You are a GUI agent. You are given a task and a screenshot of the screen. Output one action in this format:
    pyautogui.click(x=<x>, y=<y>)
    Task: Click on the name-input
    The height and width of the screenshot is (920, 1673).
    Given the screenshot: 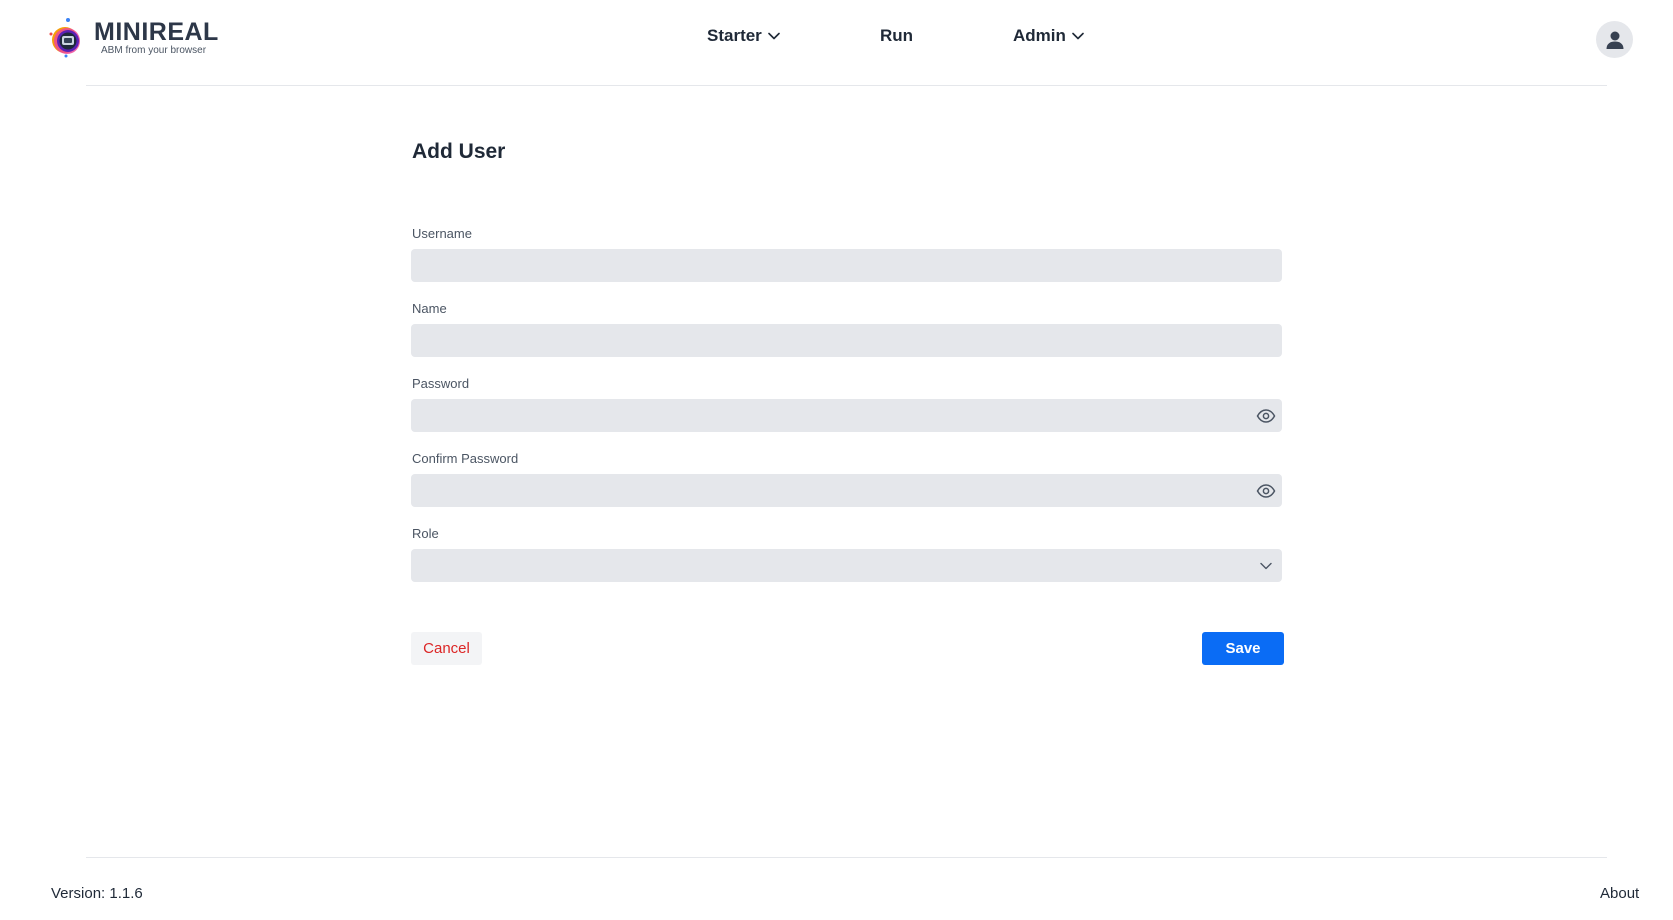 What is the action you would take?
    pyautogui.click(x=846, y=340)
    